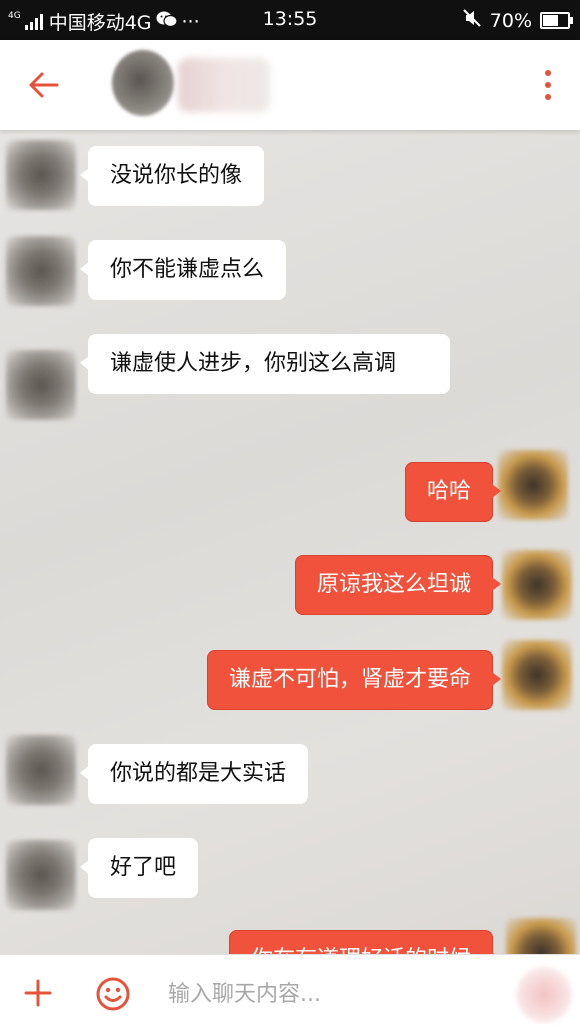 Image resolution: width=580 pixels, height=1032 pixels. I want to click on contact-avatar, so click(143, 83).